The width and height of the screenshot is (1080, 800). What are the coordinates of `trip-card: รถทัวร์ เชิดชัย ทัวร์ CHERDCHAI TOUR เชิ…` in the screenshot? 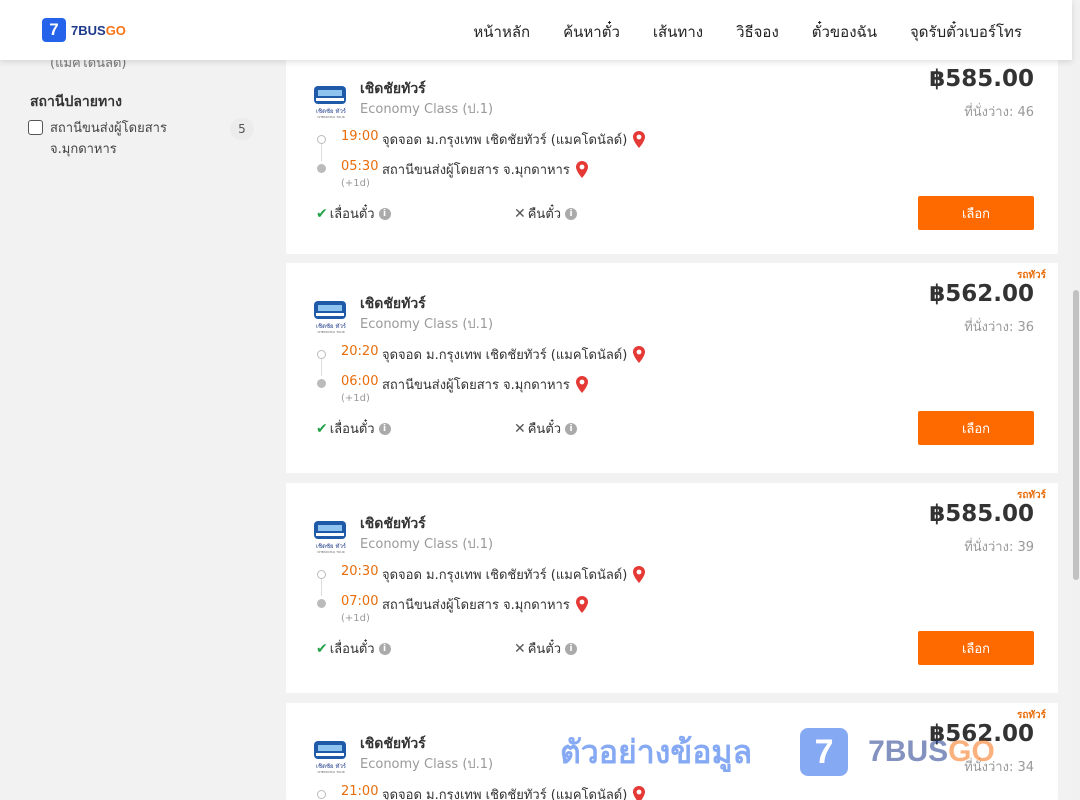 It's located at (672, 751).